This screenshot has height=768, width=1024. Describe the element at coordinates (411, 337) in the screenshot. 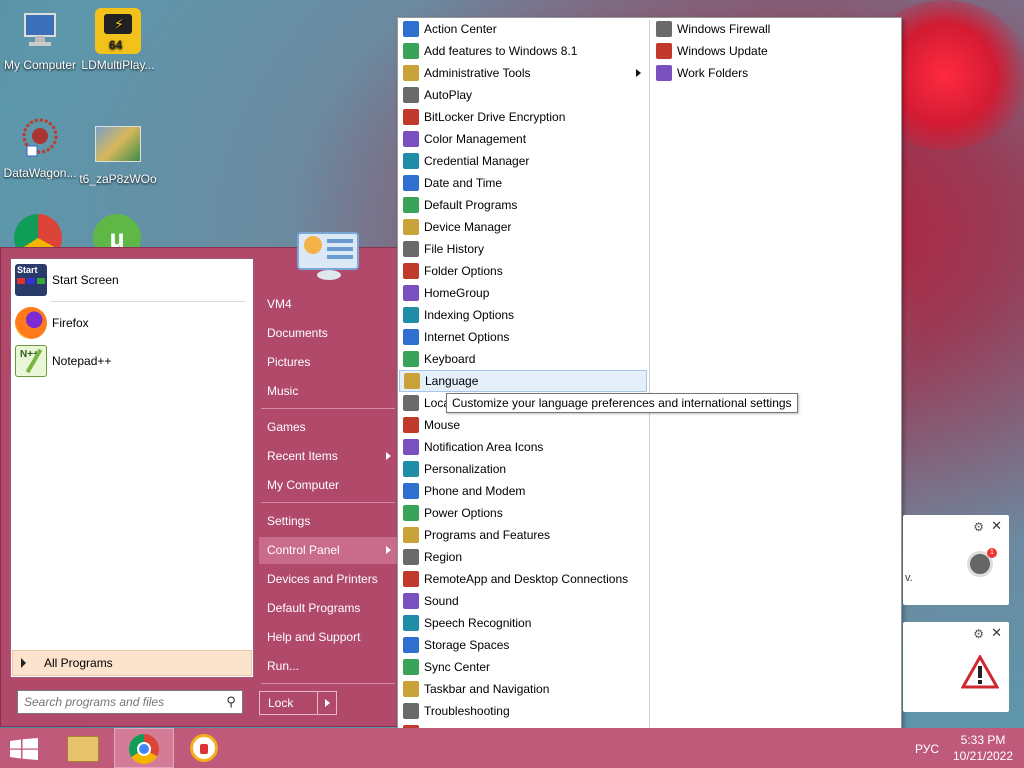

I see `internet-options-icon` at that location.